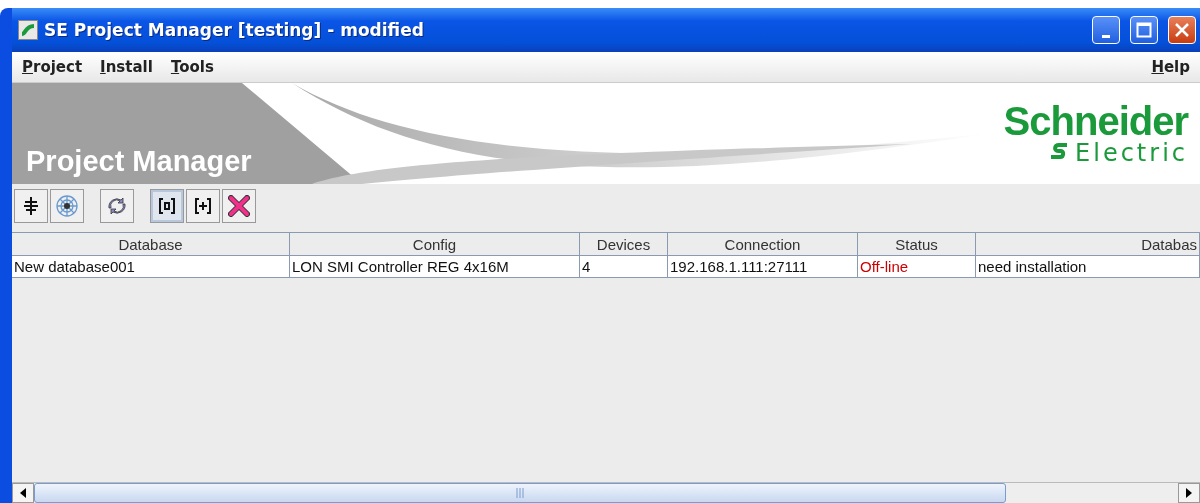 This screenshot has height=503, width=1200. I want to click on bracket-dot-icon, so click(167, 206).